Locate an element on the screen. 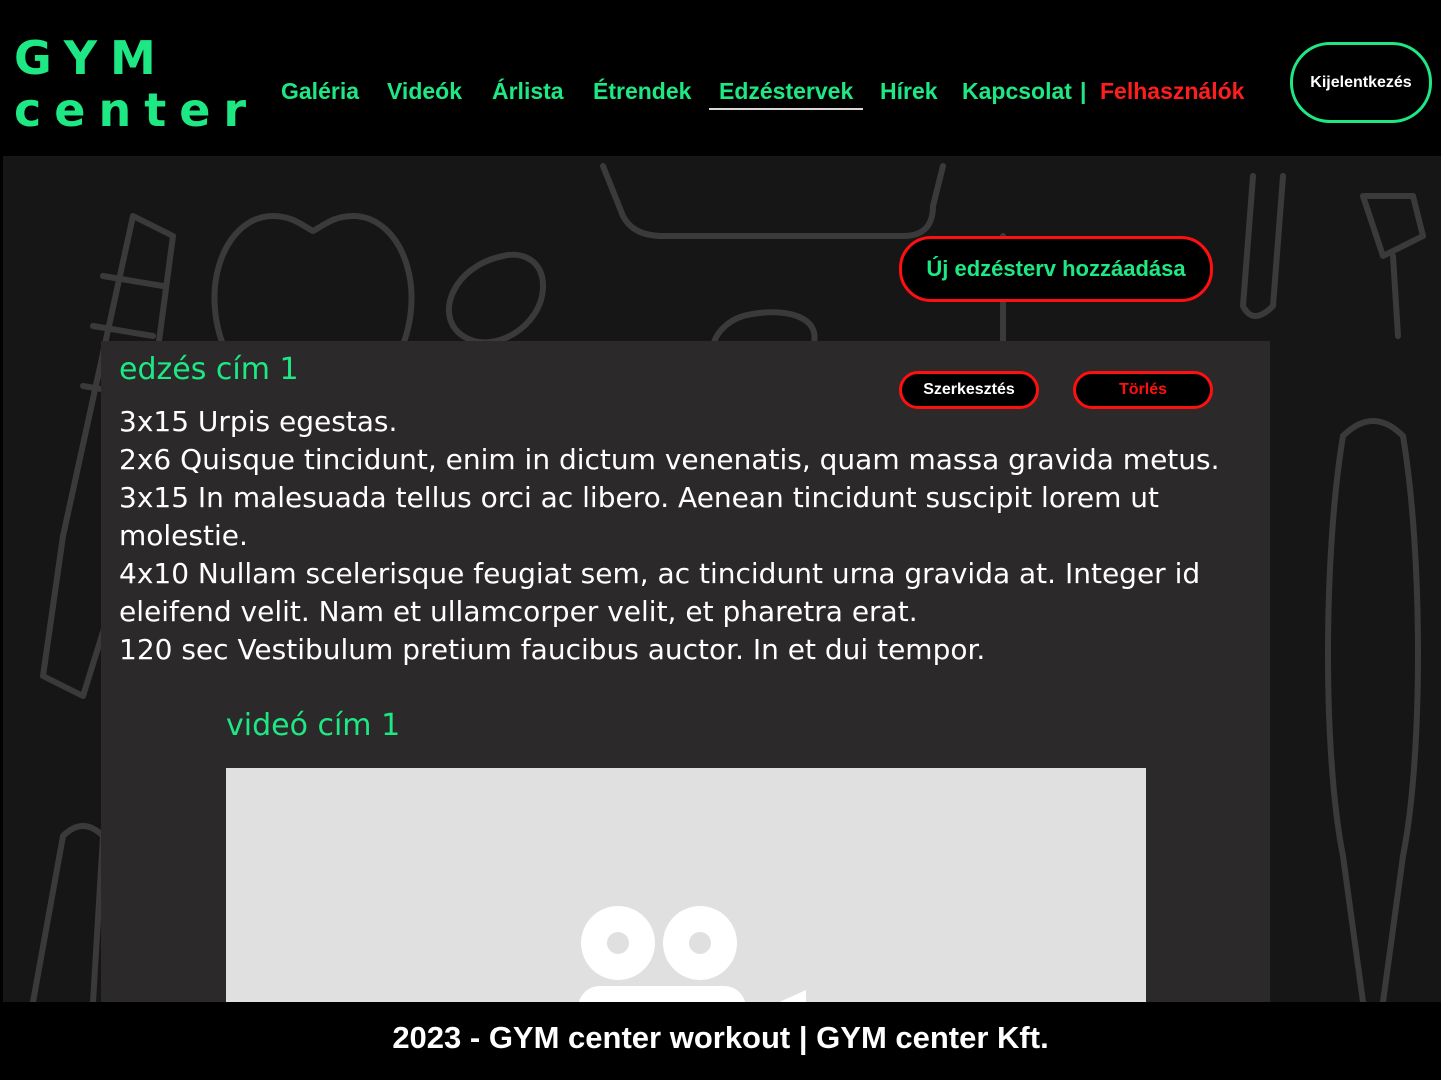 This screenshot has width=1441, height=1080. nav-item-felhasznalok: Felhasználók is located at coordinates (1172, 91).